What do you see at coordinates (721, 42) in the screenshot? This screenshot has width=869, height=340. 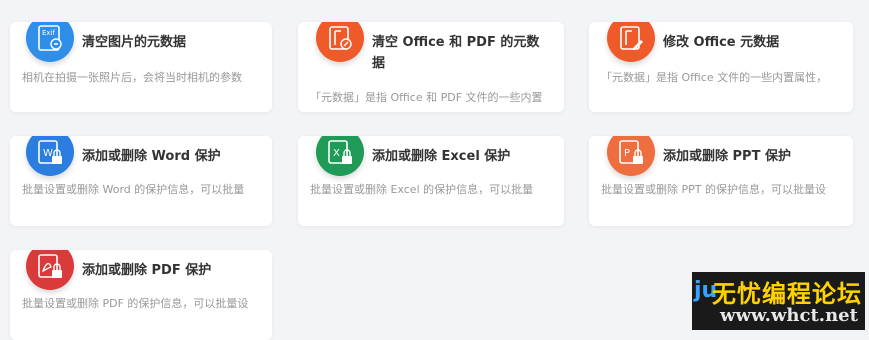 I see `card-title: 修改 Office 元数据` at bounding box center [721, 42].